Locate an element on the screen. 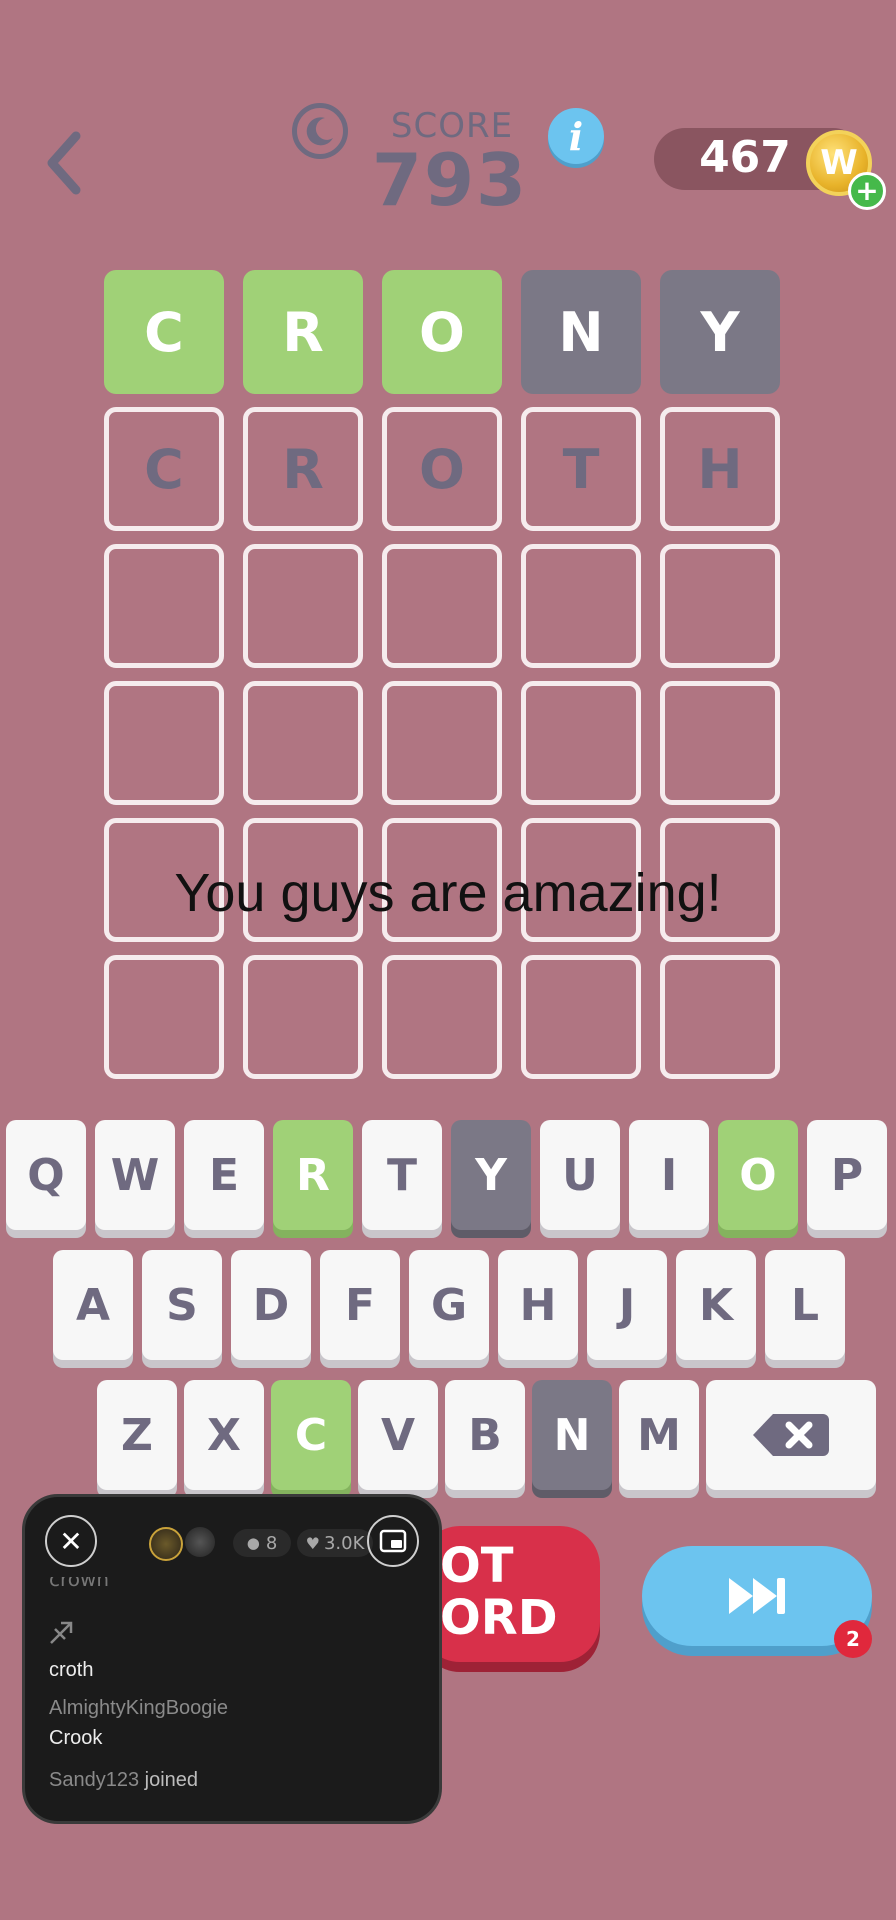  chat-username: AlmightyKingBoogie is located at coordinates (138, 1708).